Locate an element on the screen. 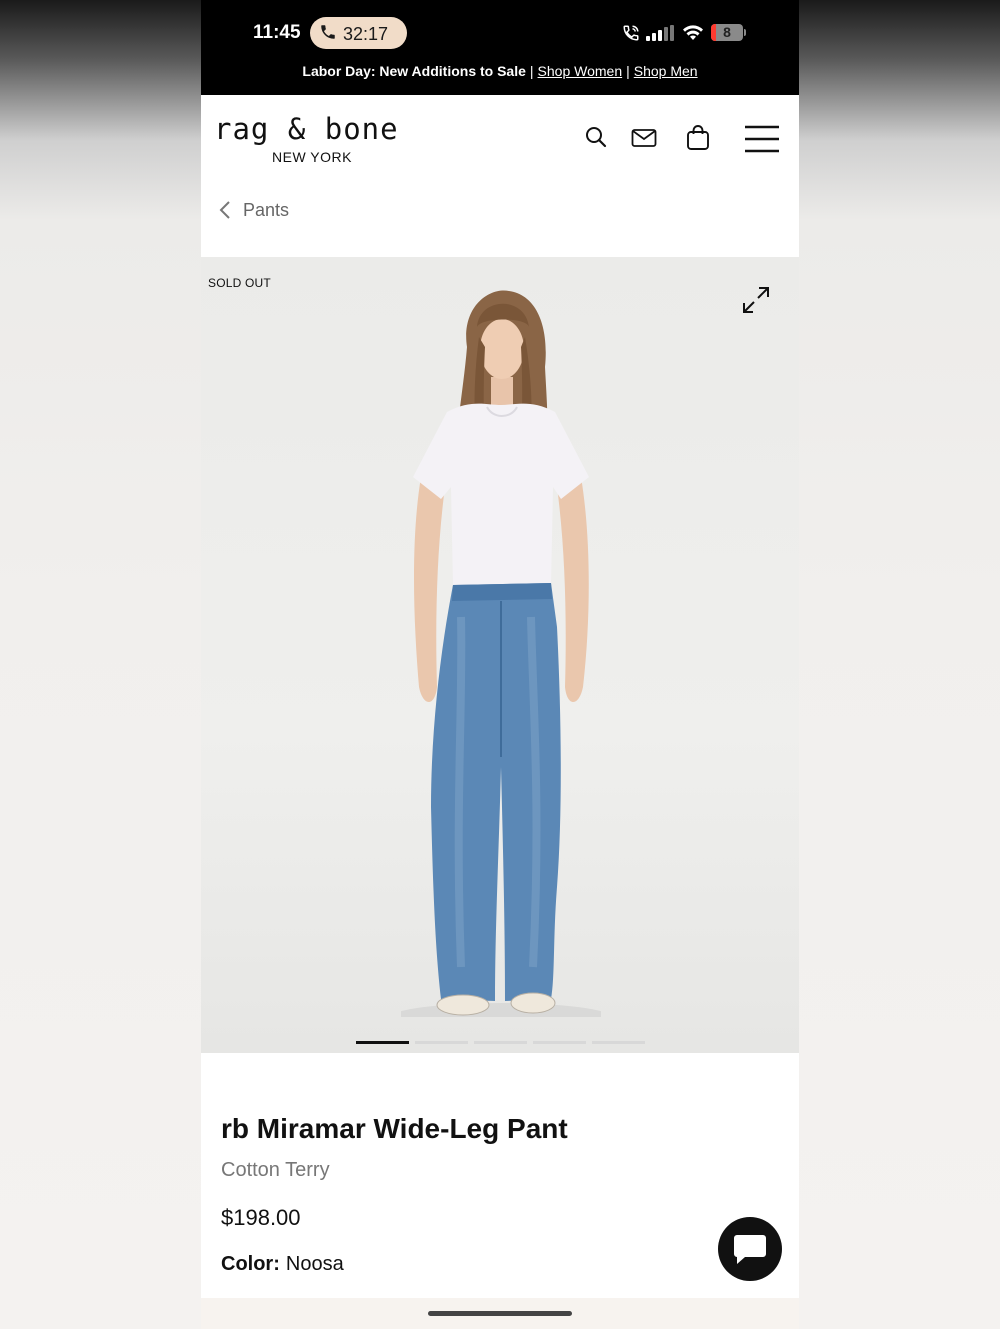 The image size is (1000, 1329). menu-icon is located at coordinates (762, 139).